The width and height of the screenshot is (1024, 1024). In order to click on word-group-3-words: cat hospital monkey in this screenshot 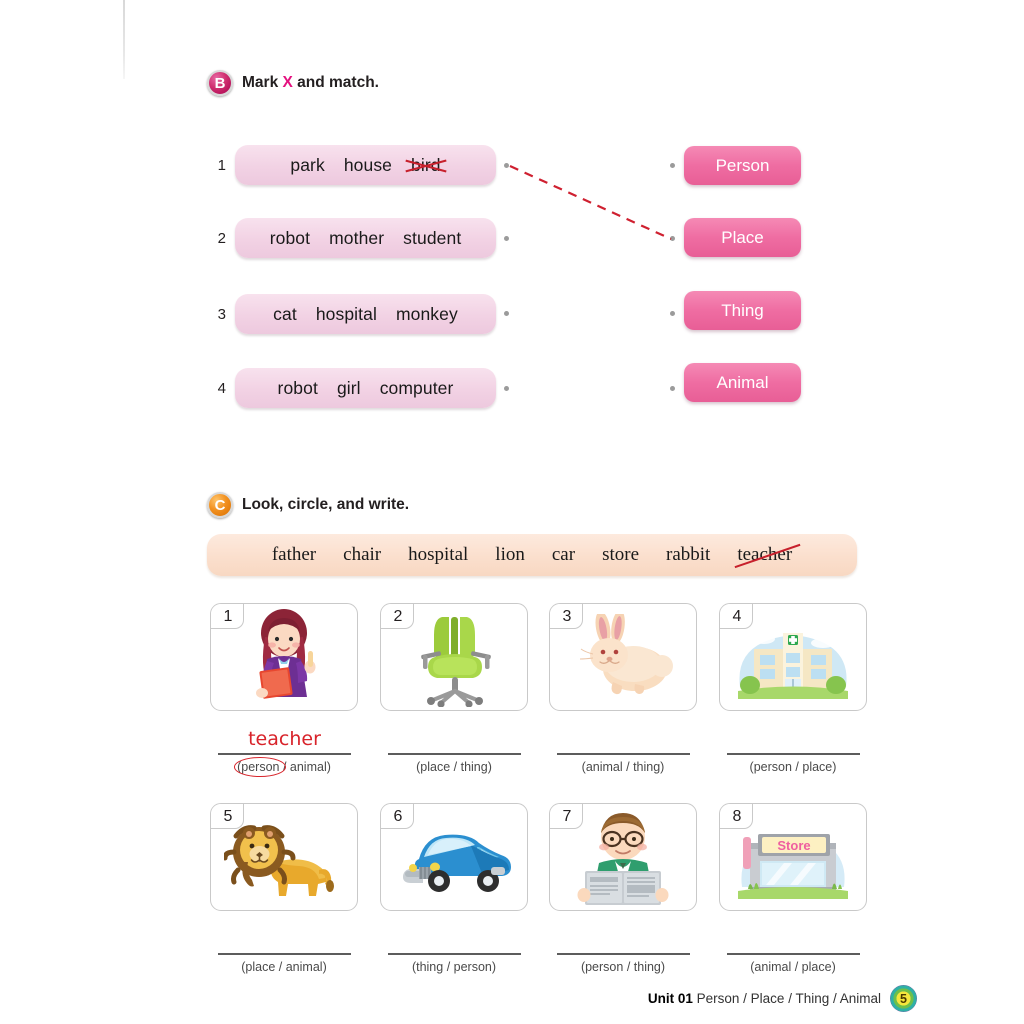, I will do `click(365, 314)`.